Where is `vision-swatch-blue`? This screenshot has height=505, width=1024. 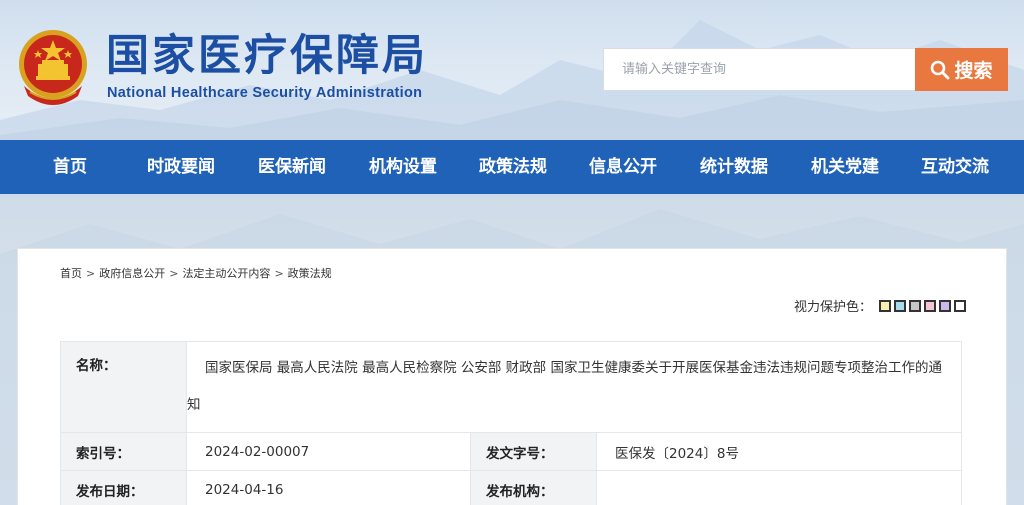
vision-swatch-blue is located at coordinates (900, 305).